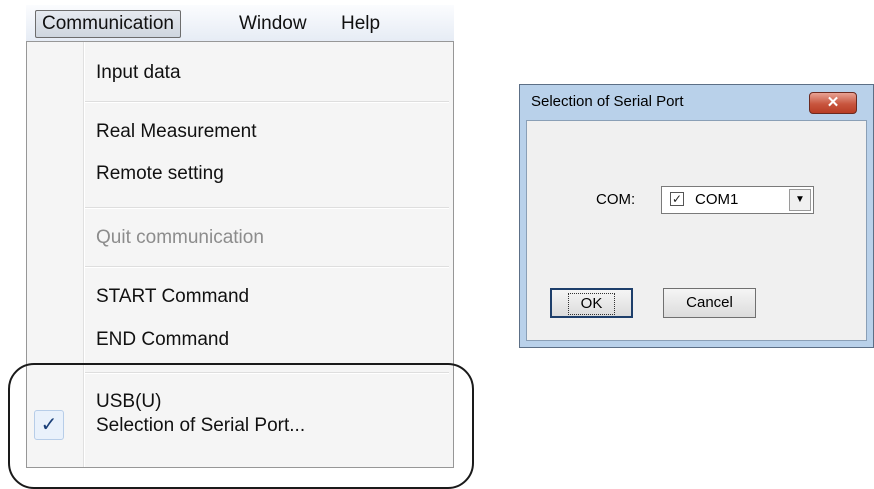 Image resolution: width=874 pixels, height=489 pixels. Describe the element at coordinates (162, 340) in the screenshot. I see `menu-item-end-command: END Command` at that location.